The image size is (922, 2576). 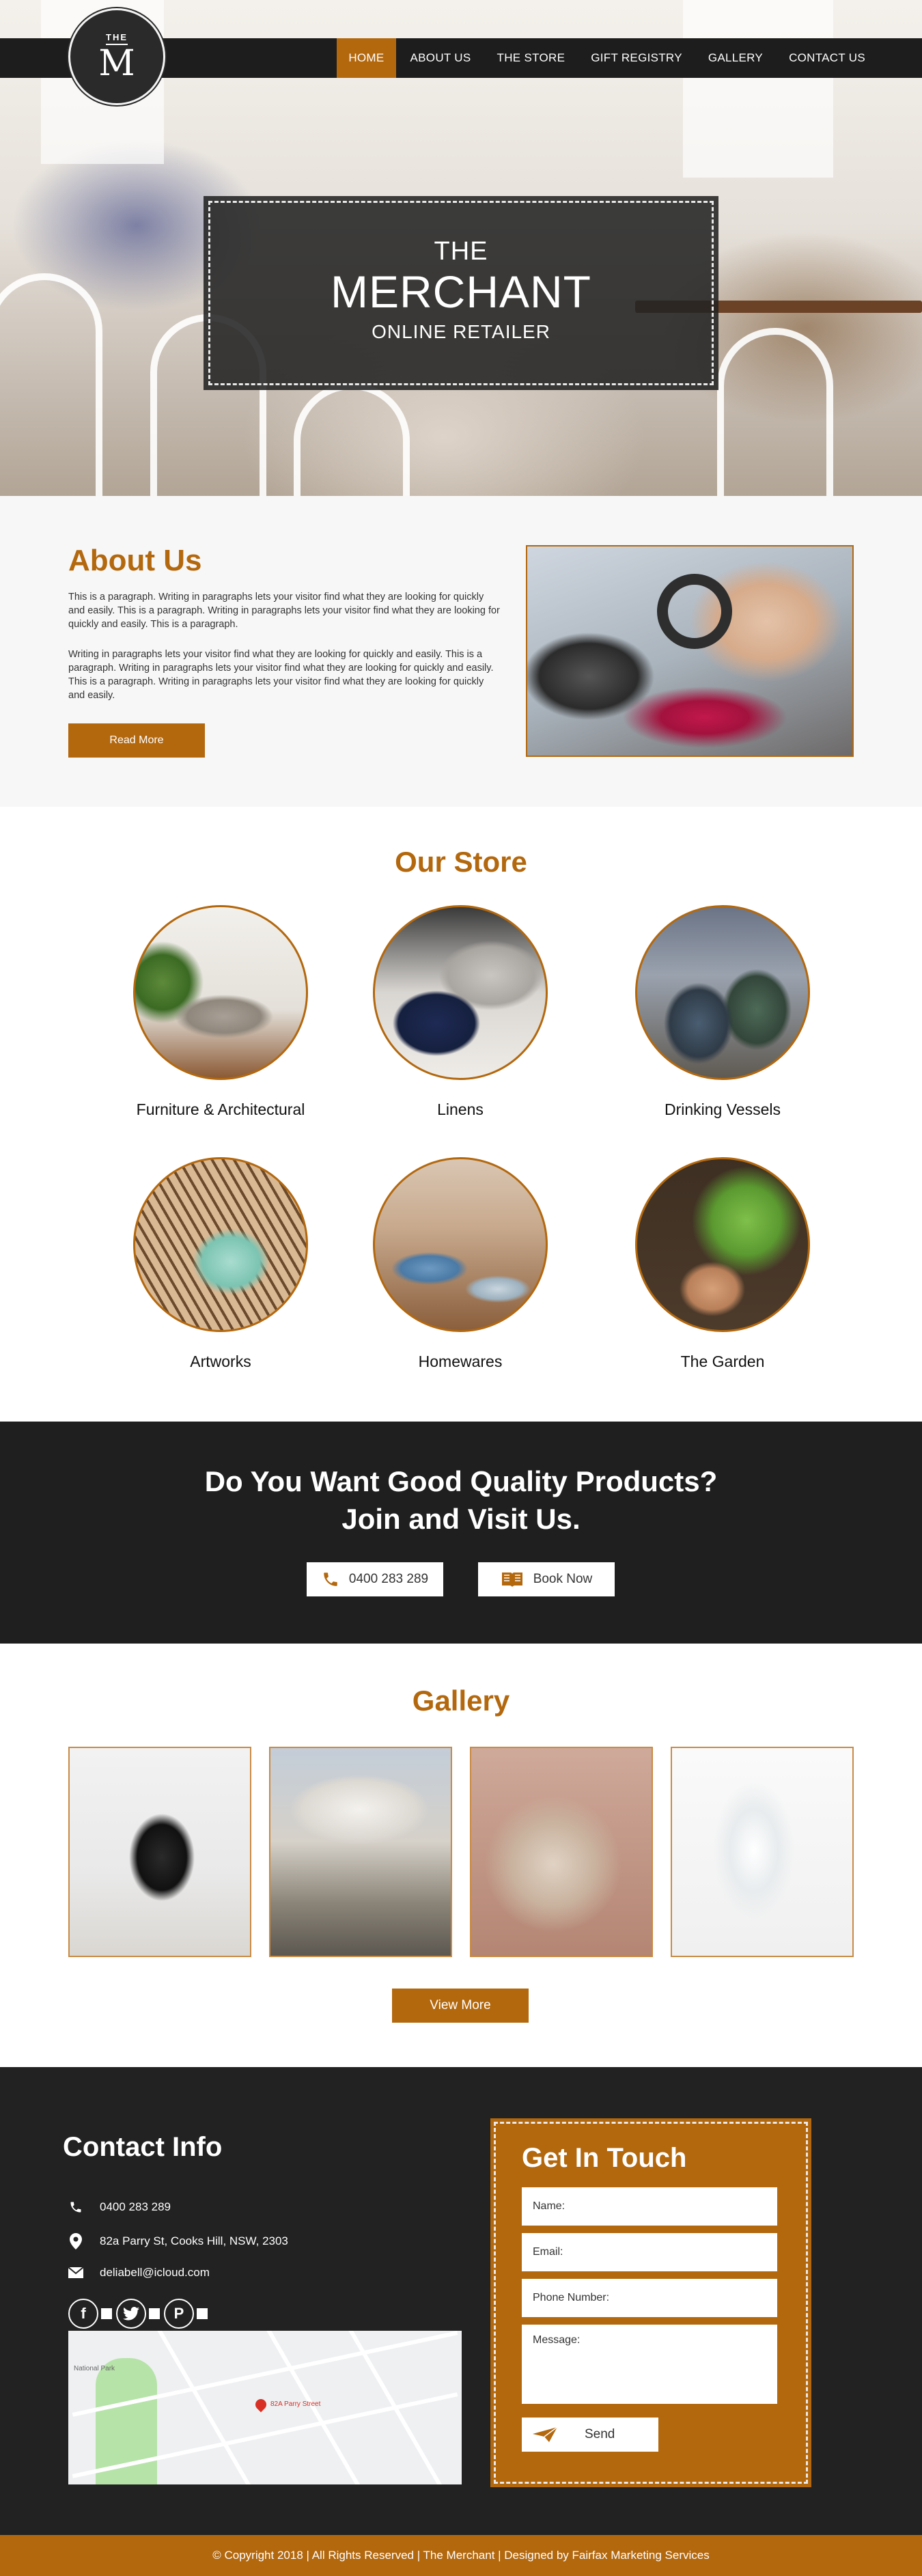 I want to click on store-category-label: Furniture & Architectural, so click(x=221, y=1110).